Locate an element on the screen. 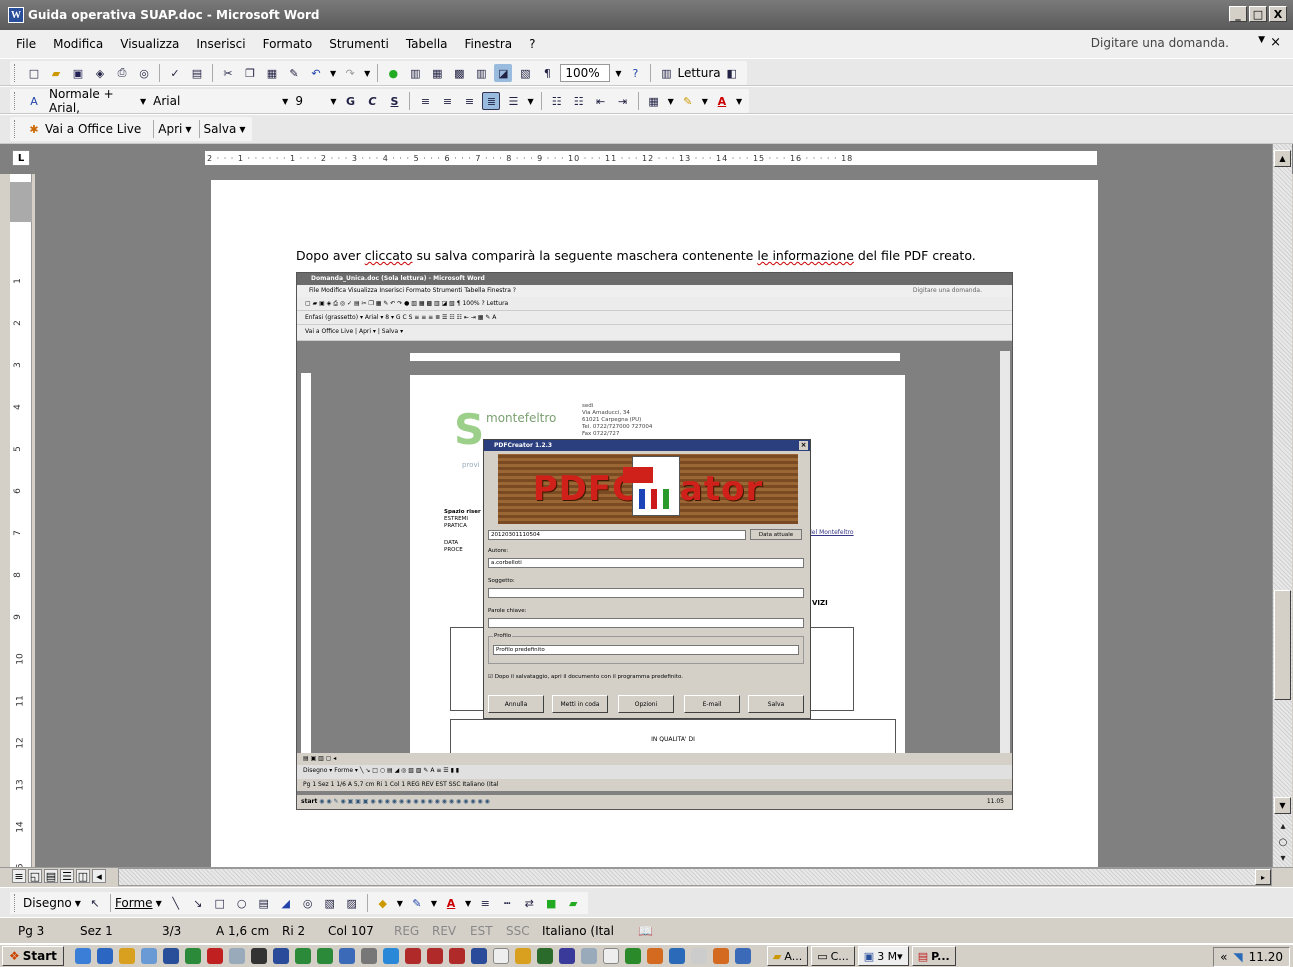 The height and width of the screenshot is (967, 1293). status-est: EST is located at coordinates (480, 931).